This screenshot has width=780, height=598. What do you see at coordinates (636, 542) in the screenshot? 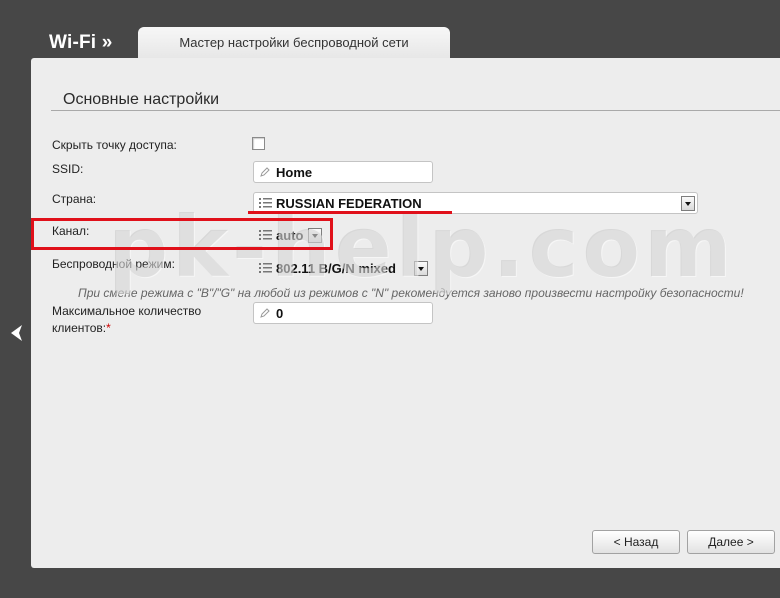
I see `back-button: < Назад` at bounding box center [636, 542].